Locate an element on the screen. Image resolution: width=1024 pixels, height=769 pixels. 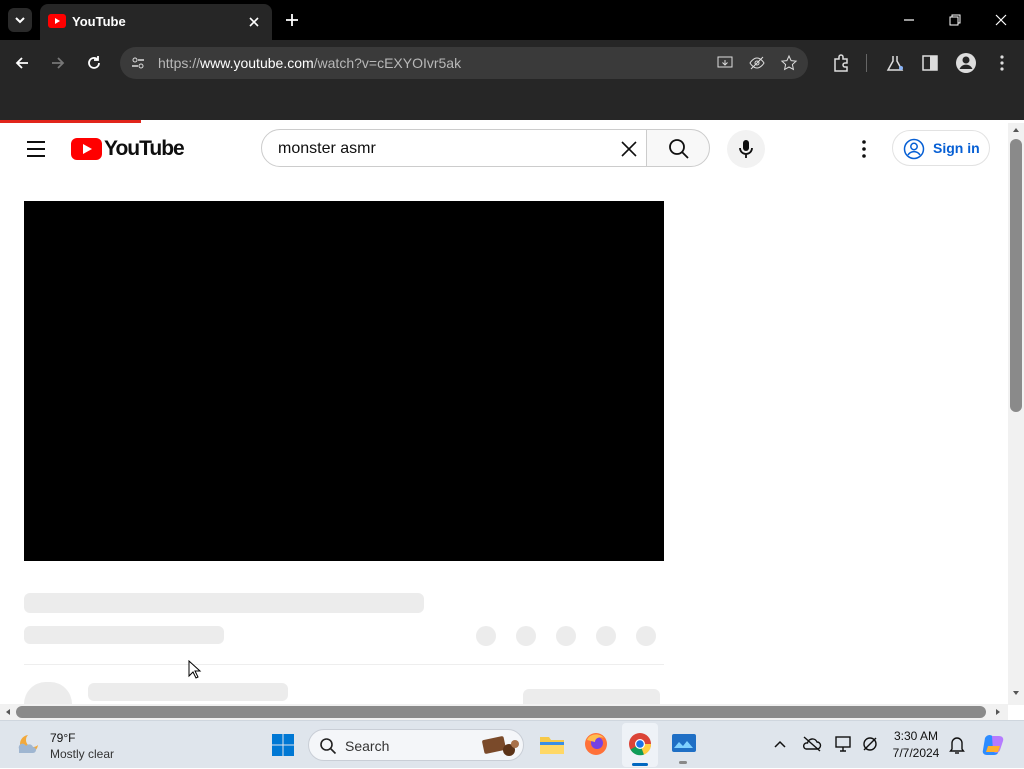
youtube-search-value: monster asmr is located at coordinates (327, 148).